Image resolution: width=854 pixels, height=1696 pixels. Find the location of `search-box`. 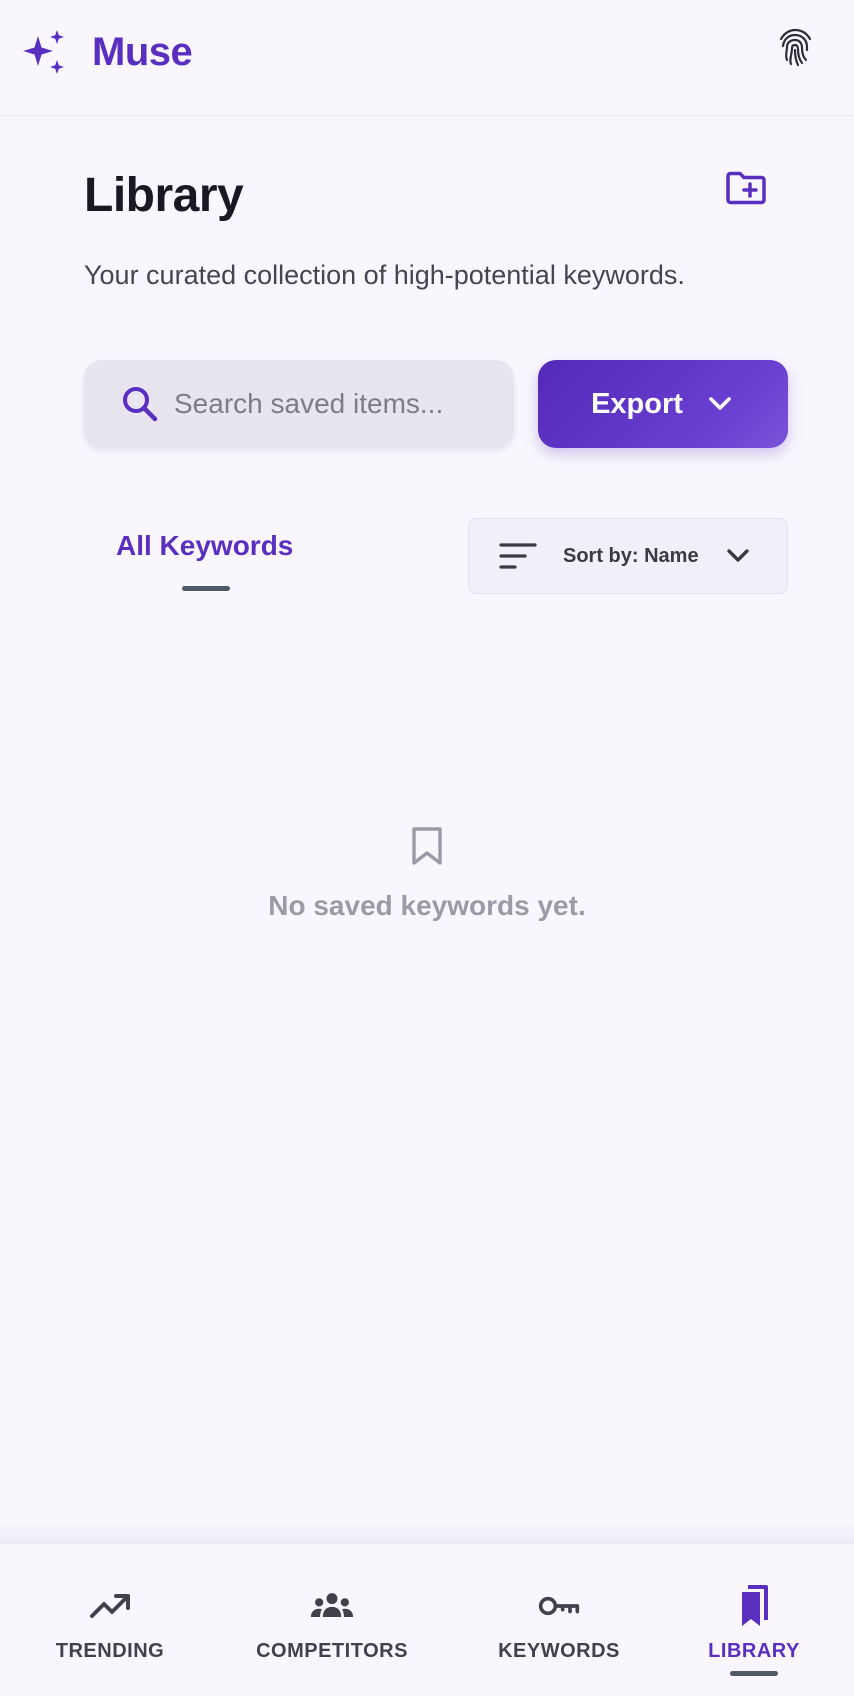

search-box is located at coordinates (299, 404).